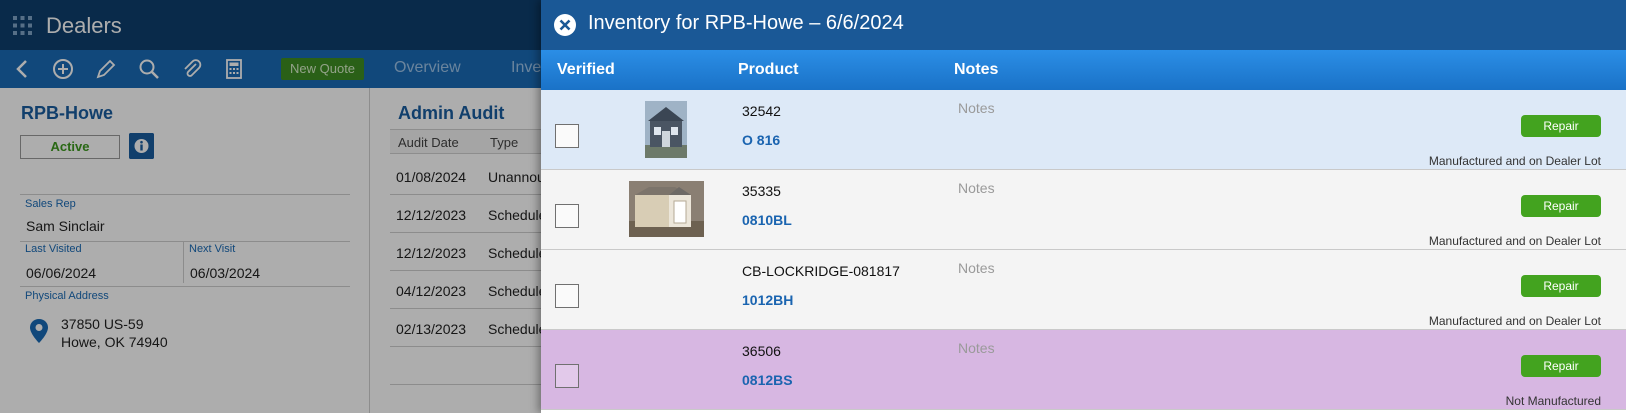  I want to click on product-model-link: O 816, so click(761, 140).